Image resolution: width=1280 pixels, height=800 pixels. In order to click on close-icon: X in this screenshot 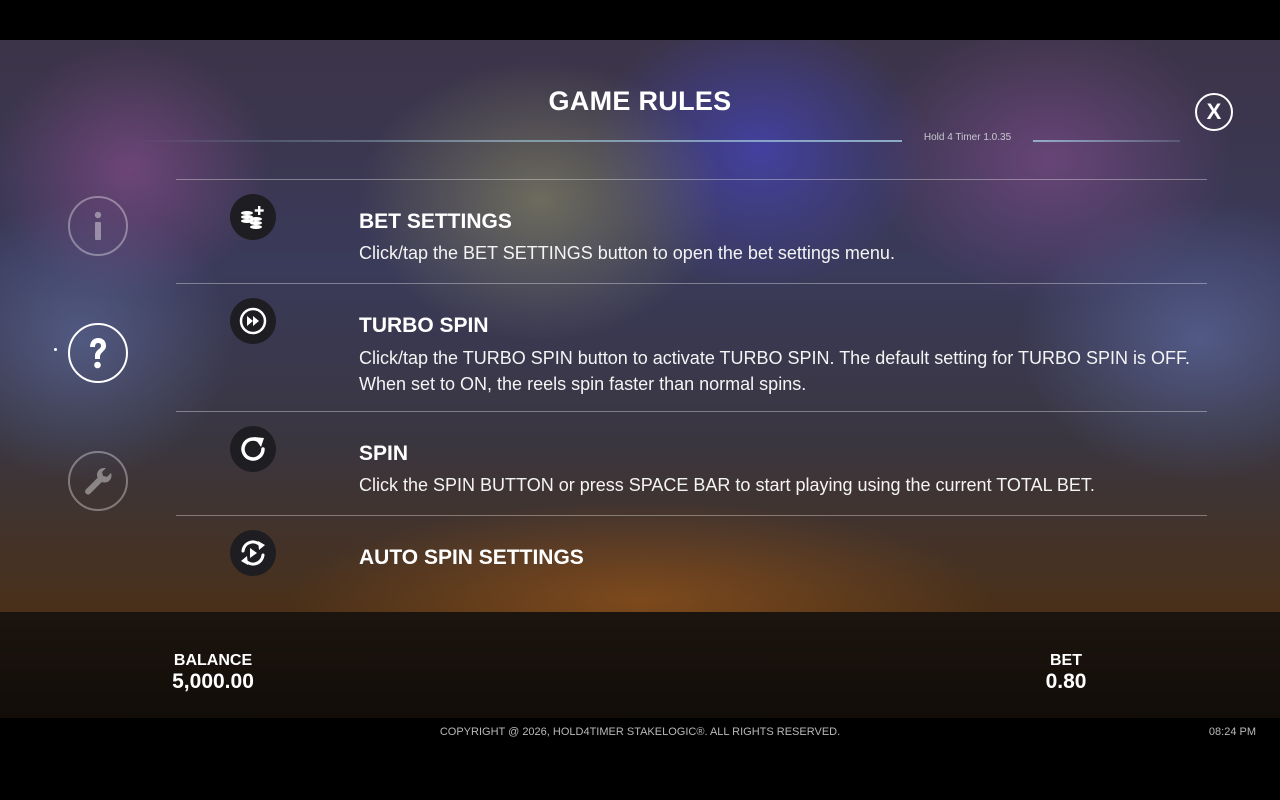, I will do `click(1214, 111)`.